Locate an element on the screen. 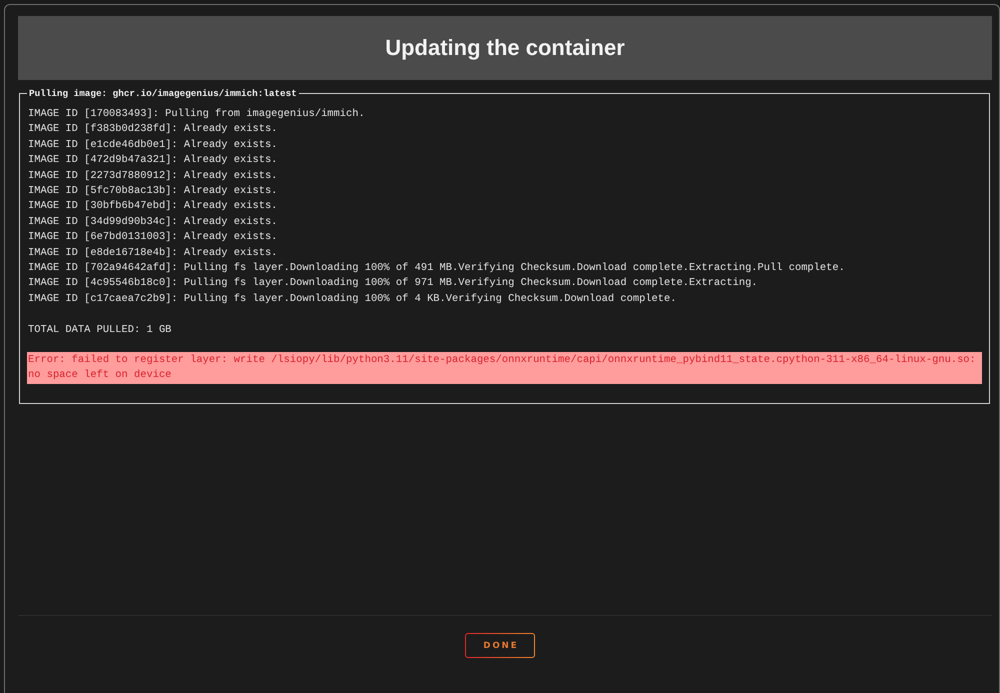 This screenshot has width=1000, height=693. log-line: IMAGE ID [4c95546b18c0]: Pulling fs layer.Downloading 100% of 971 MB.Verifying Checksum.Download complete.Extracting. is located at coordinates (393, 284).